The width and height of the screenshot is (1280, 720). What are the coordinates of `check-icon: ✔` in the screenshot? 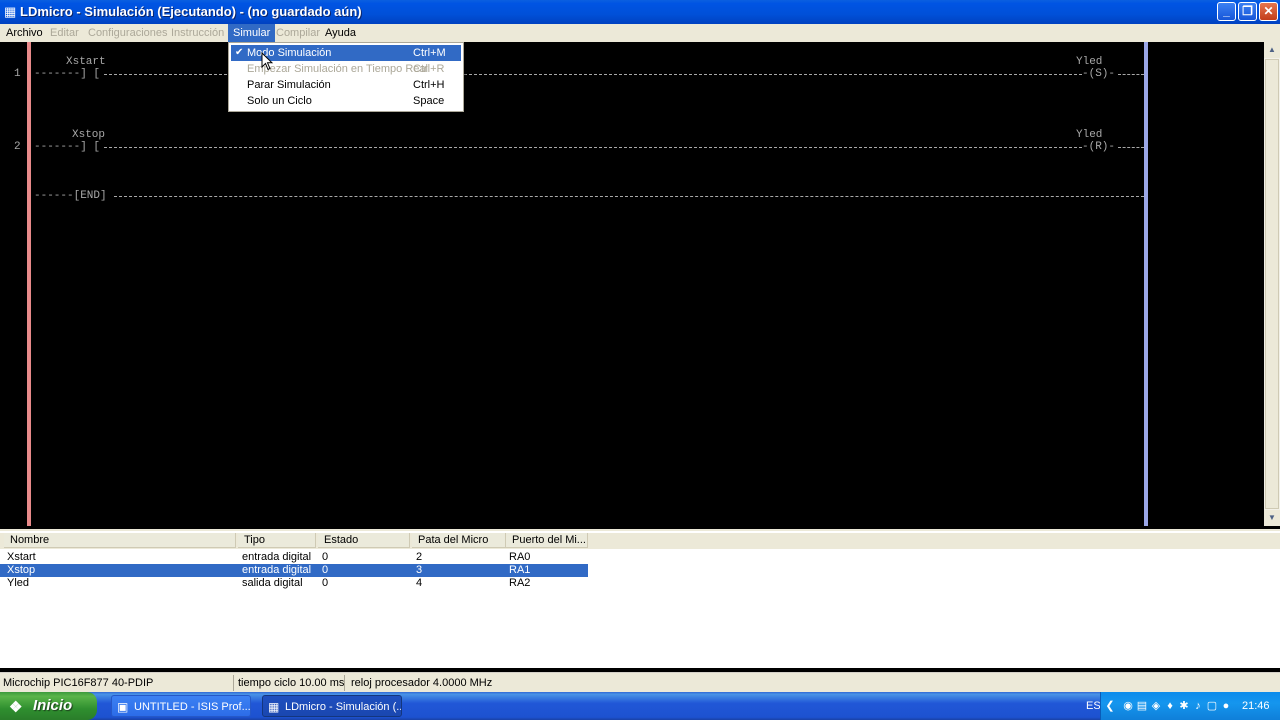 It's located at (239, 52).